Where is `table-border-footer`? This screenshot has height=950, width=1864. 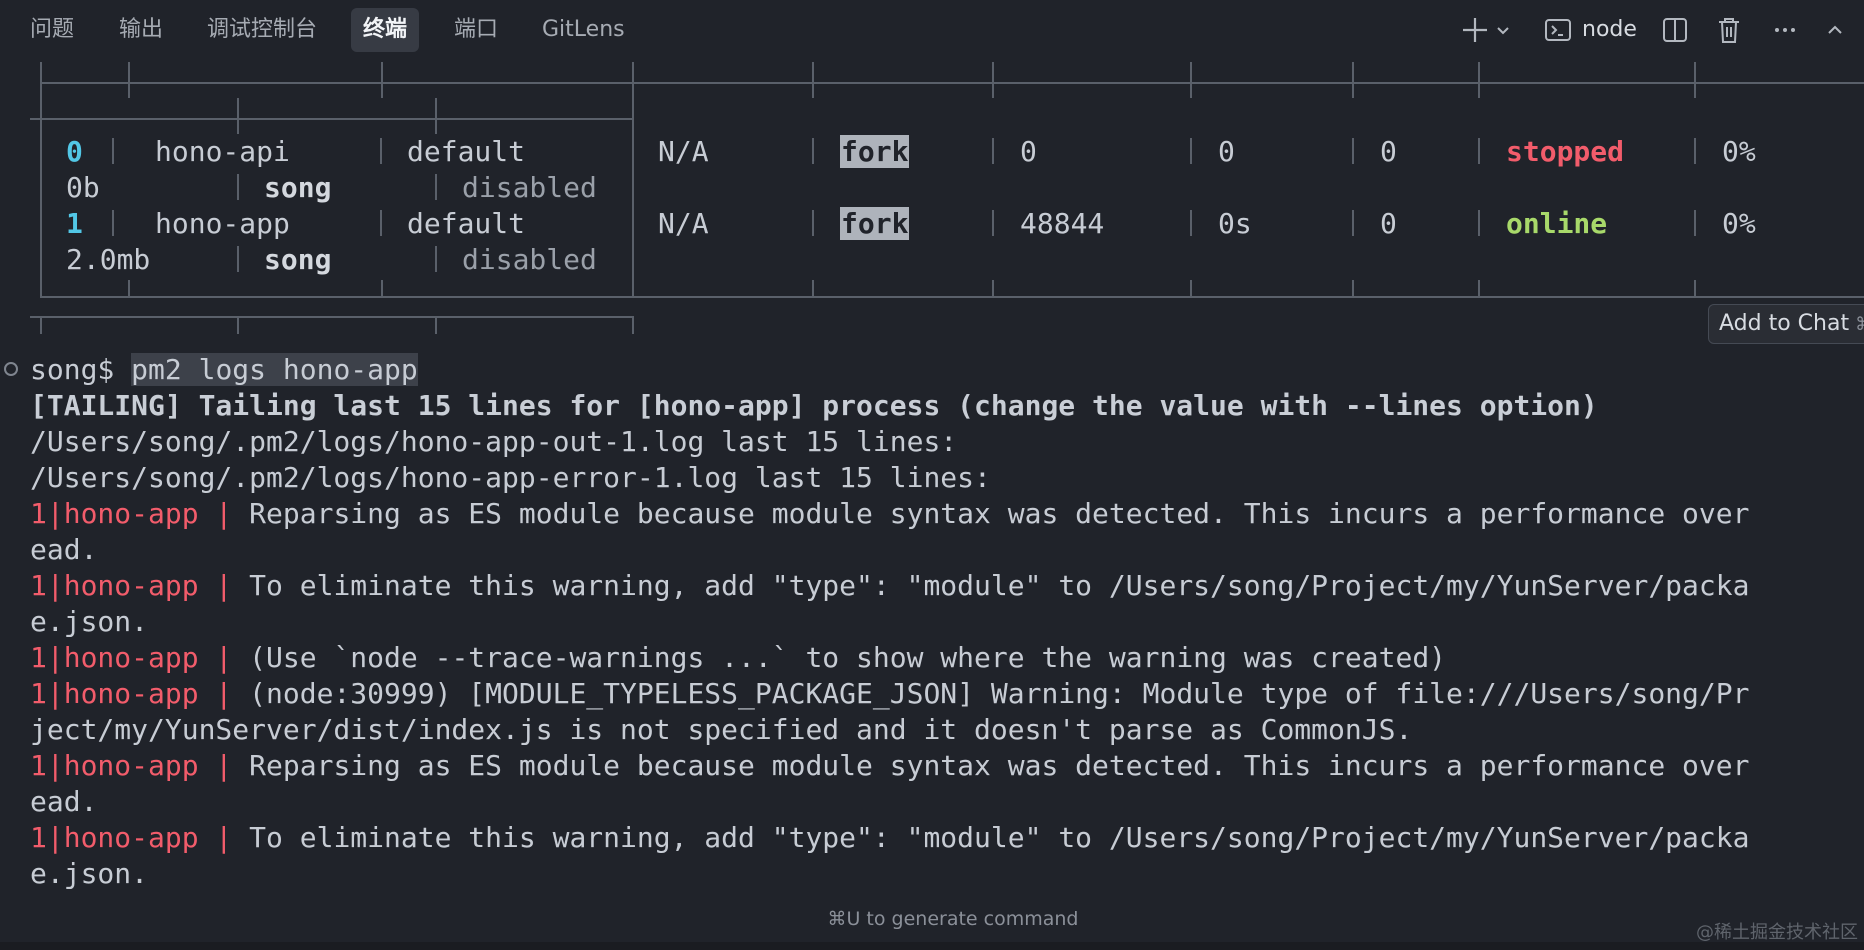 table-border-footer is located at coordinates (332, 317).